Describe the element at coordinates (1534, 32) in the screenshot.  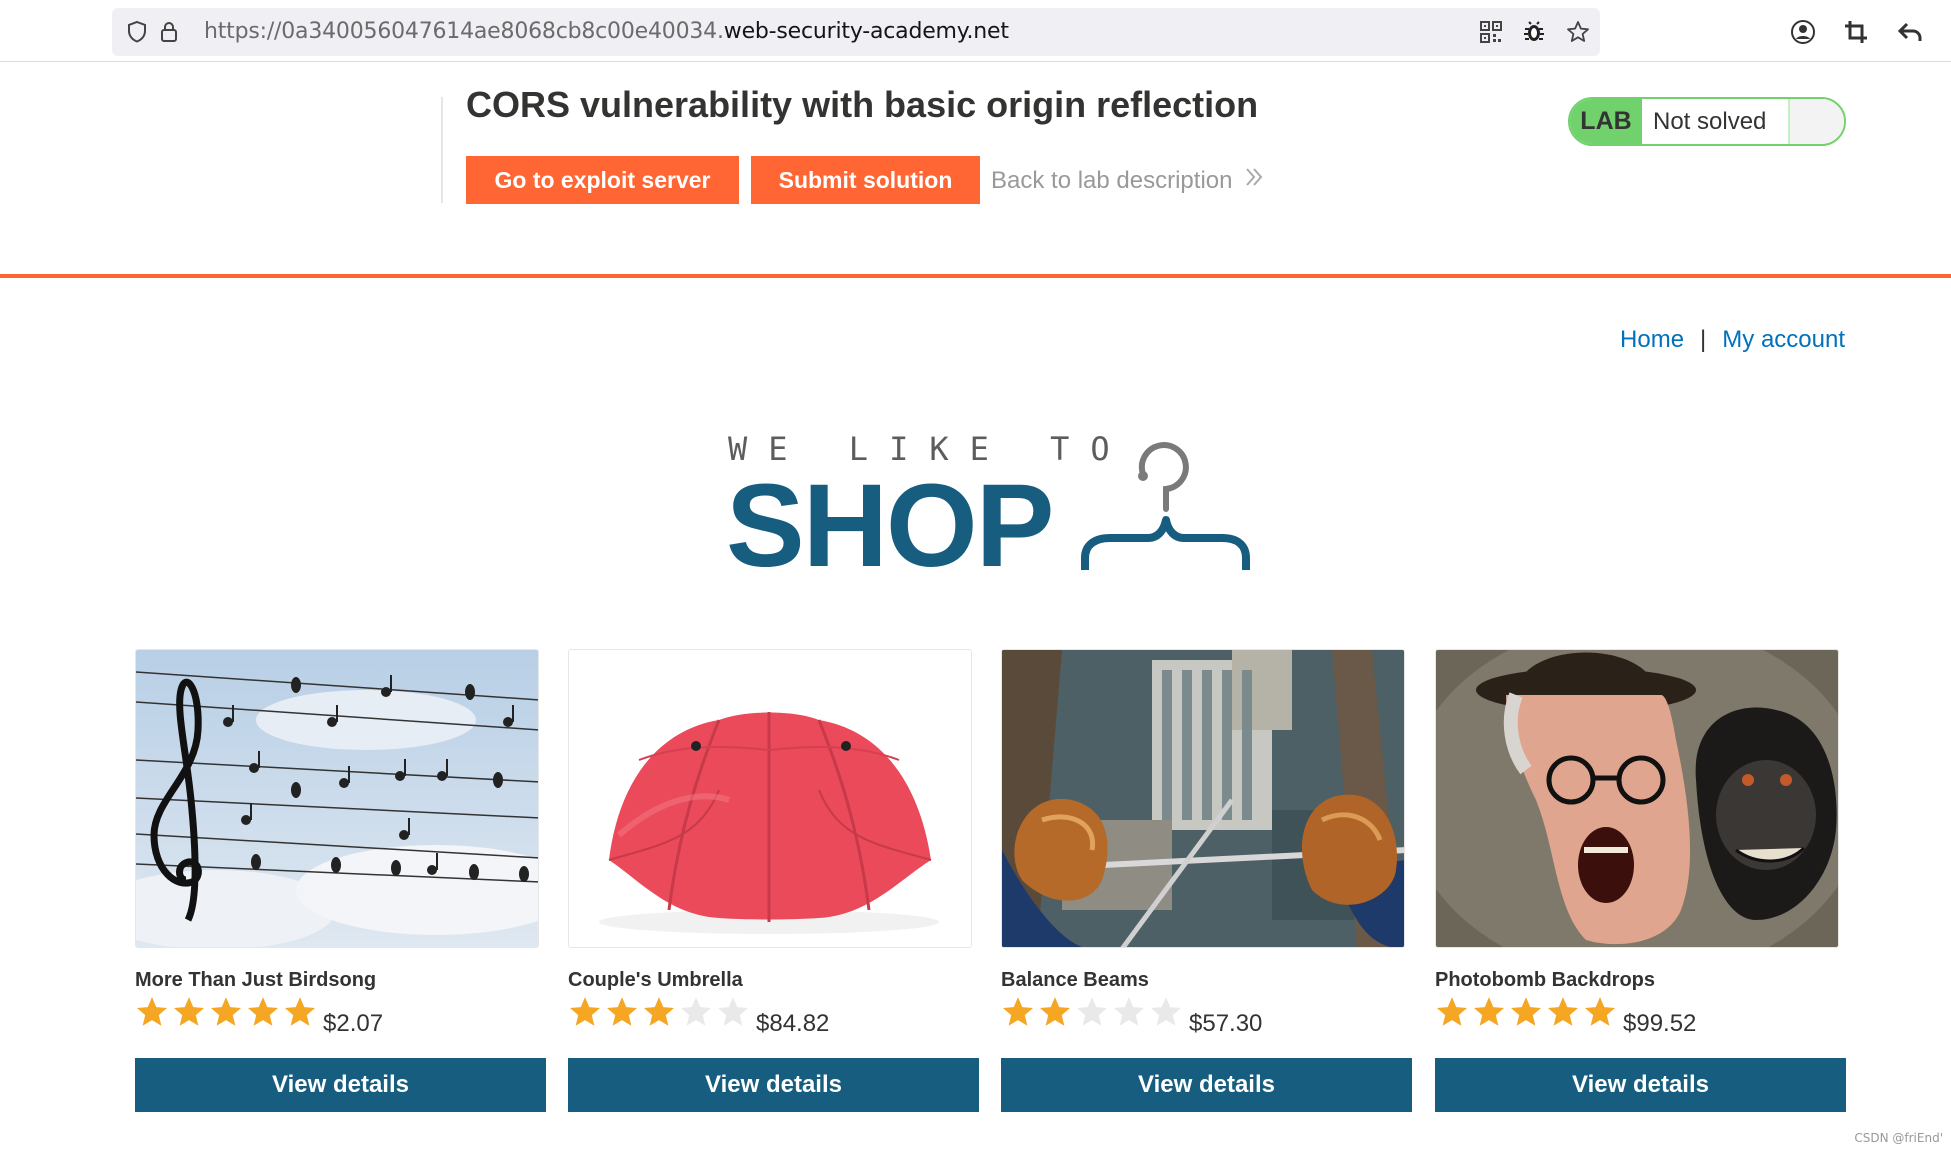
I see `bug-icon` at that location.